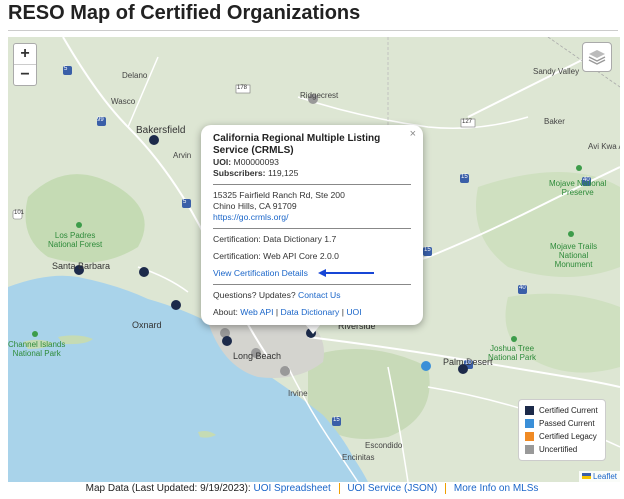 This screenshot has height=499, width=624. Describe the element at coordinates (468, 363) in the screenshot. I see `road-10-label: 10` at that location.